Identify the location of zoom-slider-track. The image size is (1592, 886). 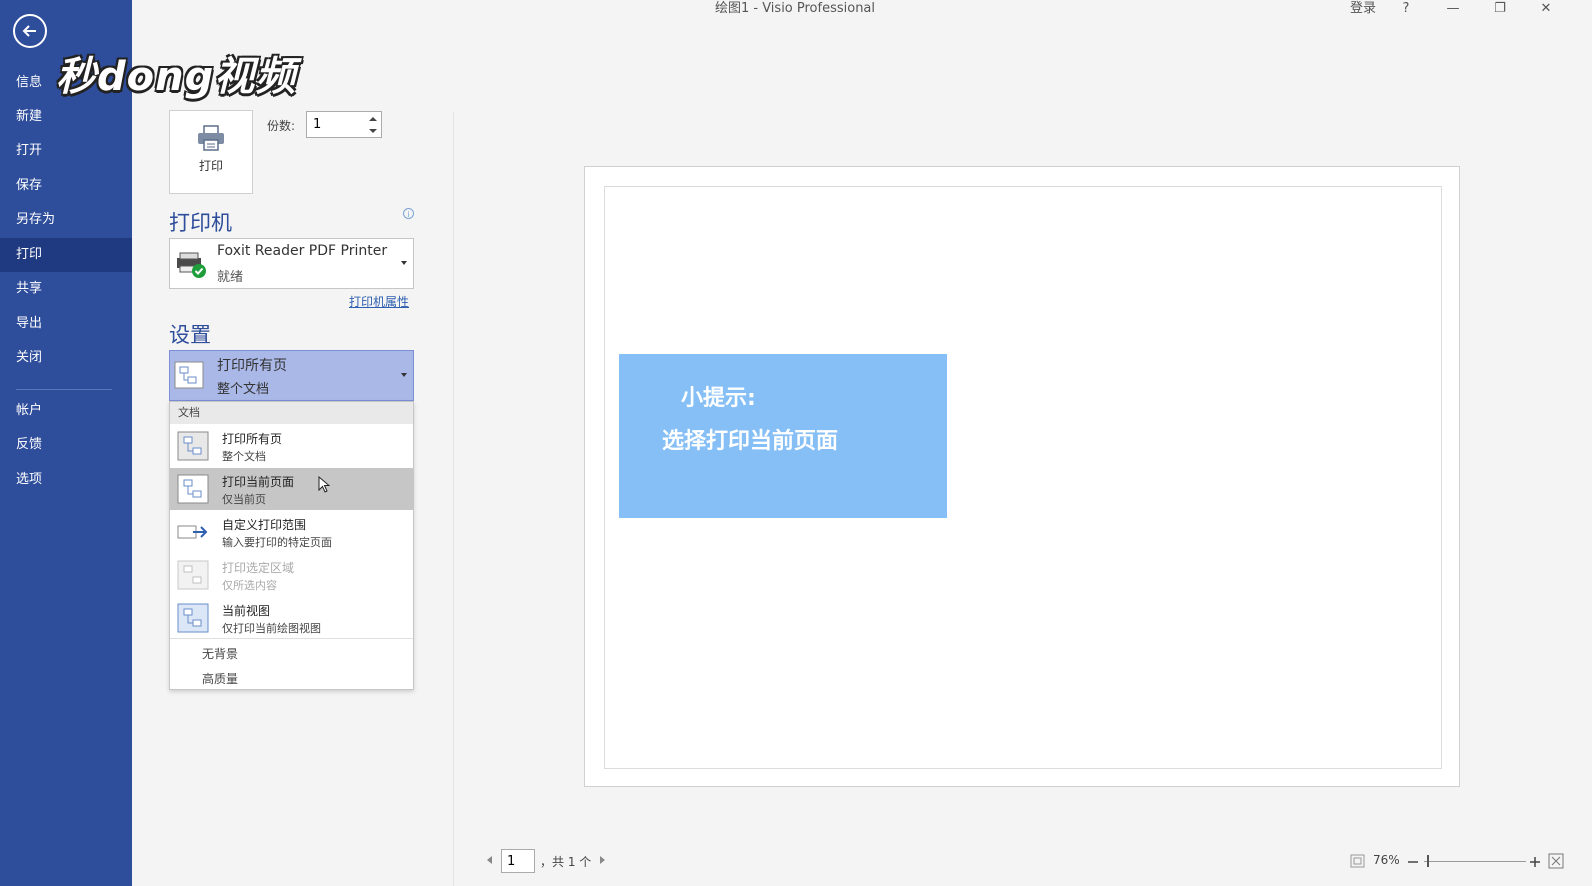
(1475, 861).